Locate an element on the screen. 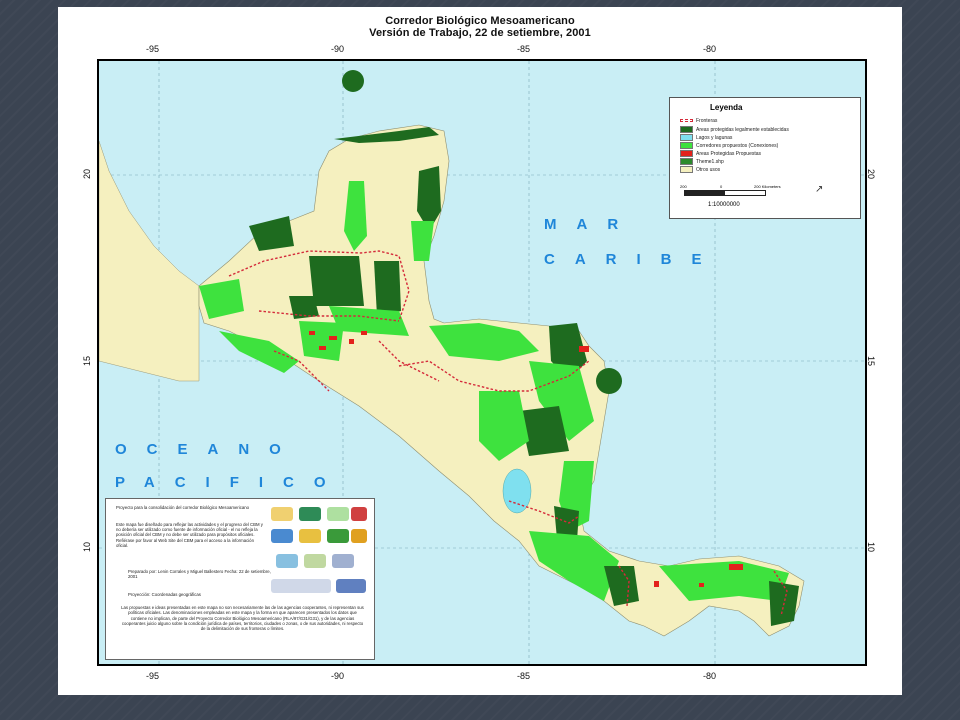 The height and width of the screenshot is (720, 960). legend-label: Areas protegidas legalmente establecidas is located at coordinates (742, 129).